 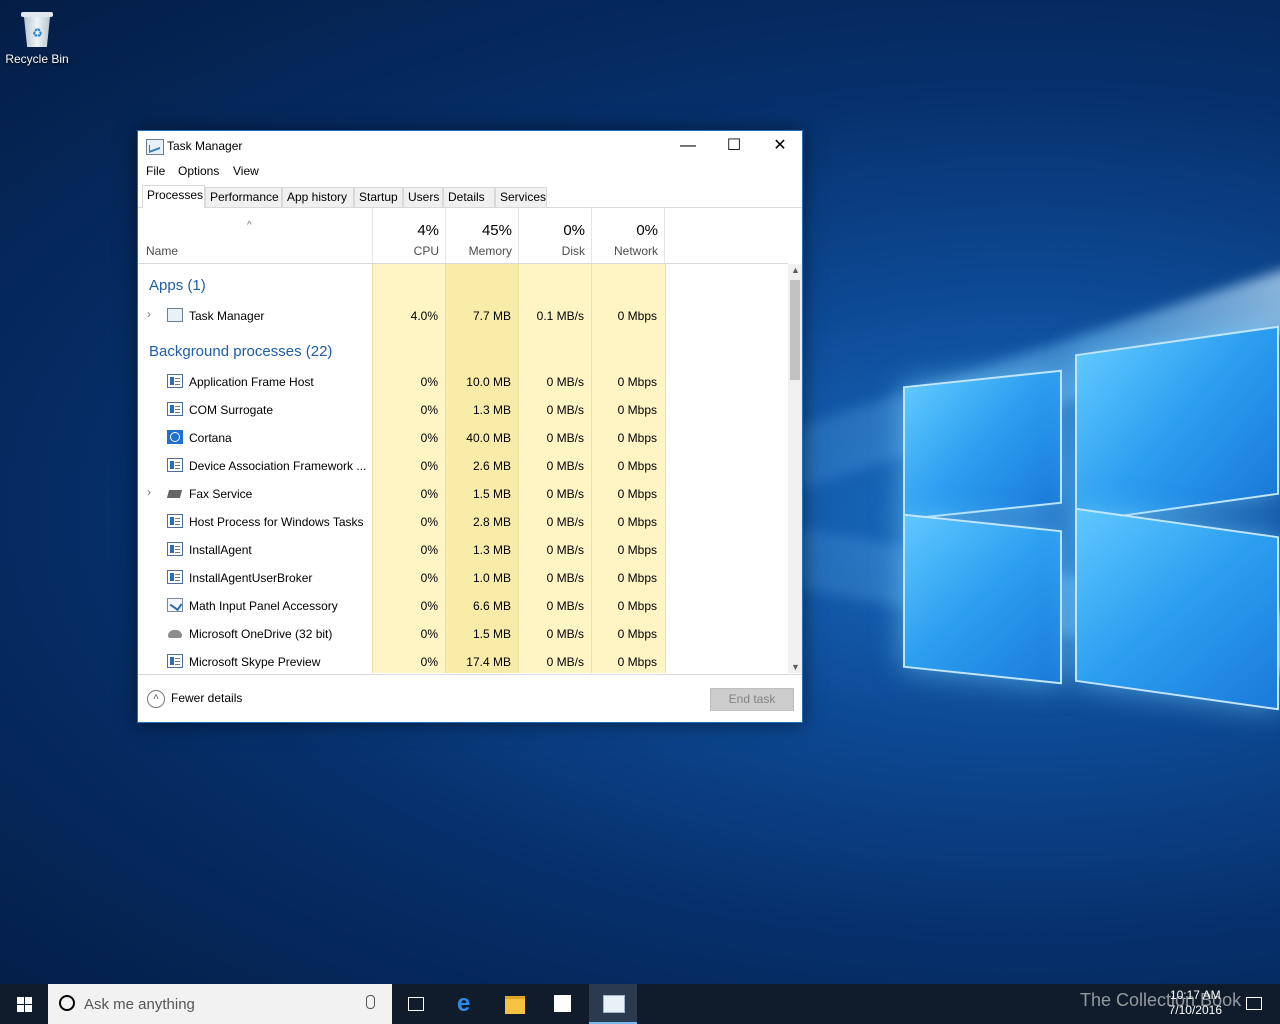 I want to click on search-box: Ask me anything, so click(x=220, y=1004).